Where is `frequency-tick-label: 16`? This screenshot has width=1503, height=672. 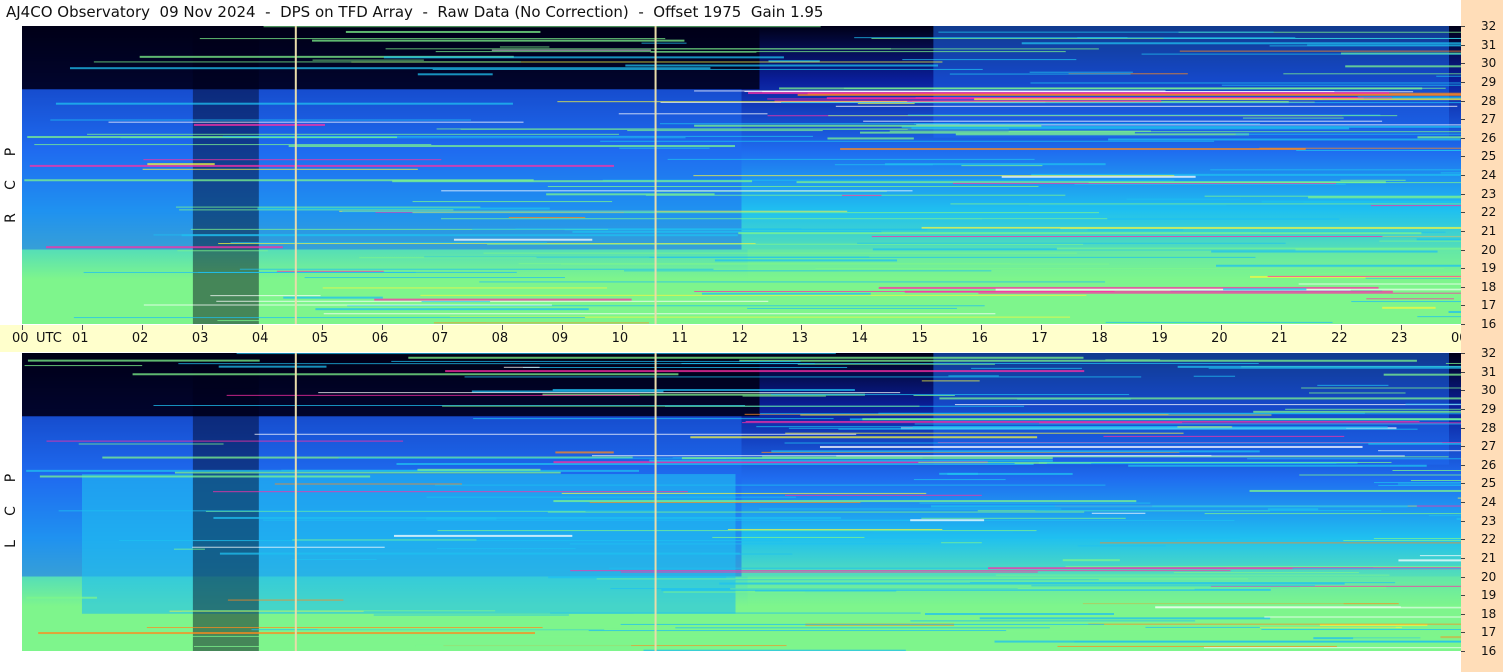
frequency-tick-label: 16 is located at coordinates (1489, 324).